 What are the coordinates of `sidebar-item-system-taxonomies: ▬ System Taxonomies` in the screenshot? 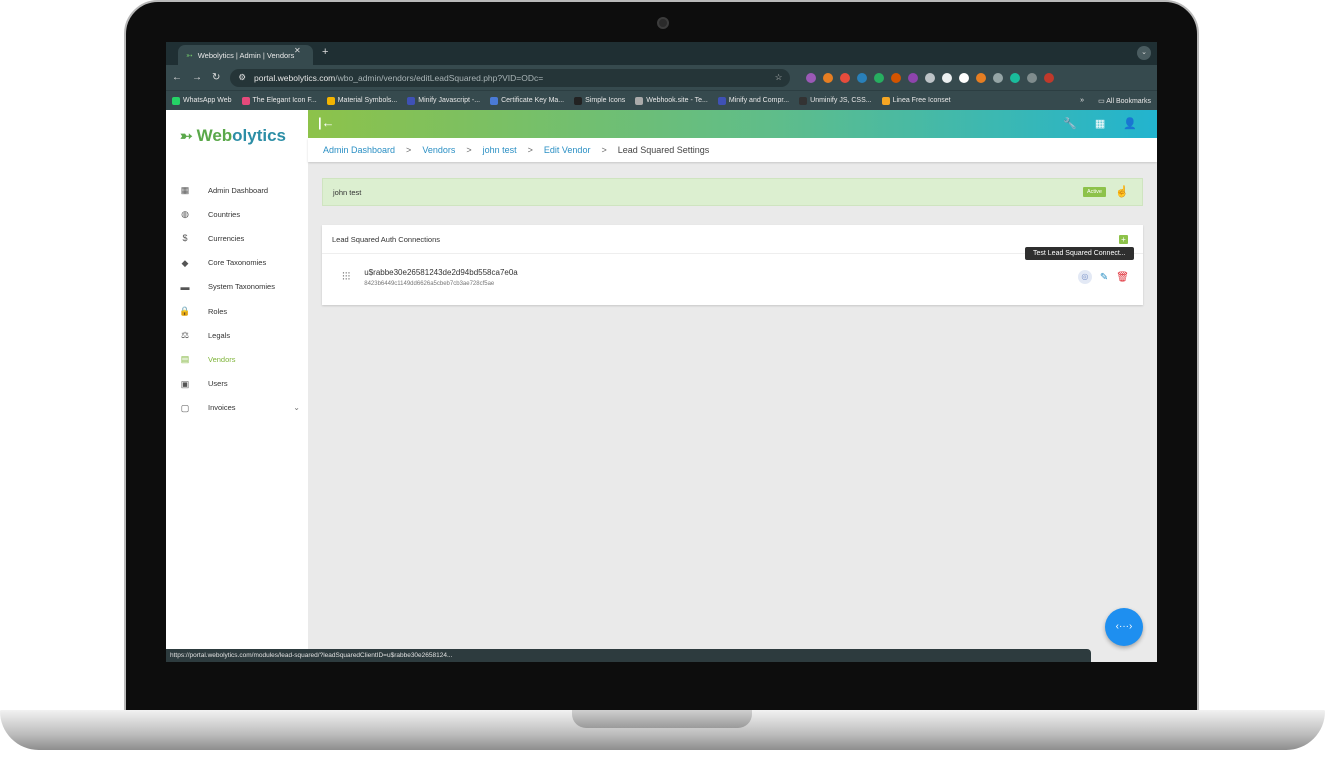 It's located at (237, 287).